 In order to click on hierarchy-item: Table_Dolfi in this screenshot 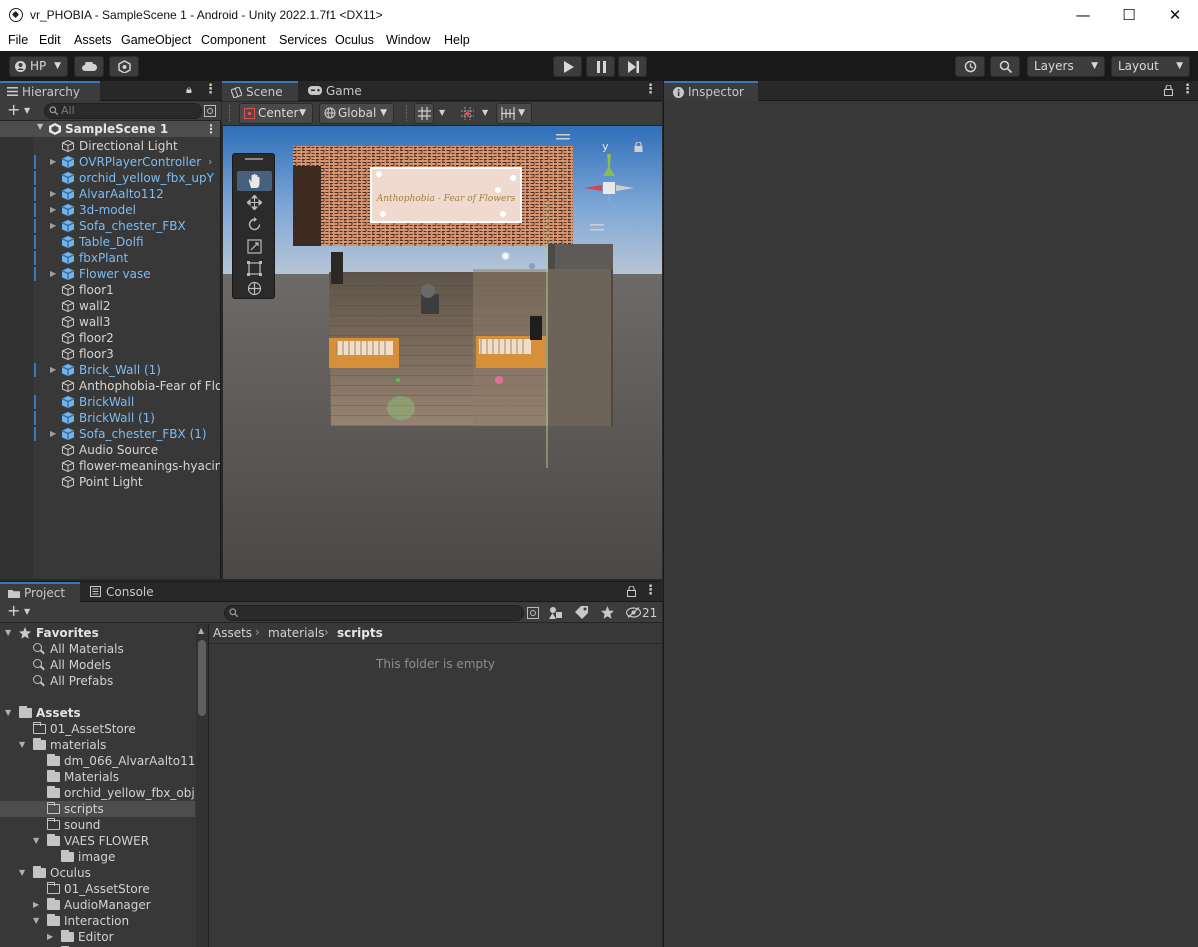, I will do `click(110, 242)`.